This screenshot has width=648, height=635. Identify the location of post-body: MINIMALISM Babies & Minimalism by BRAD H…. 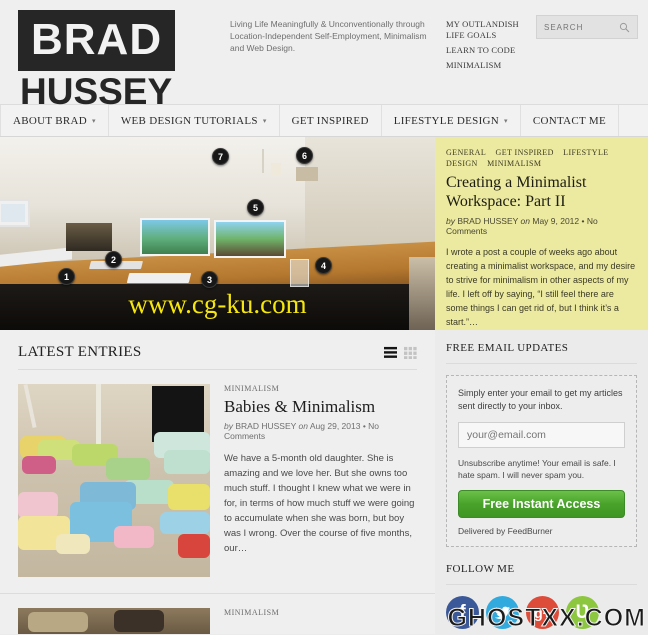
(320, 480).